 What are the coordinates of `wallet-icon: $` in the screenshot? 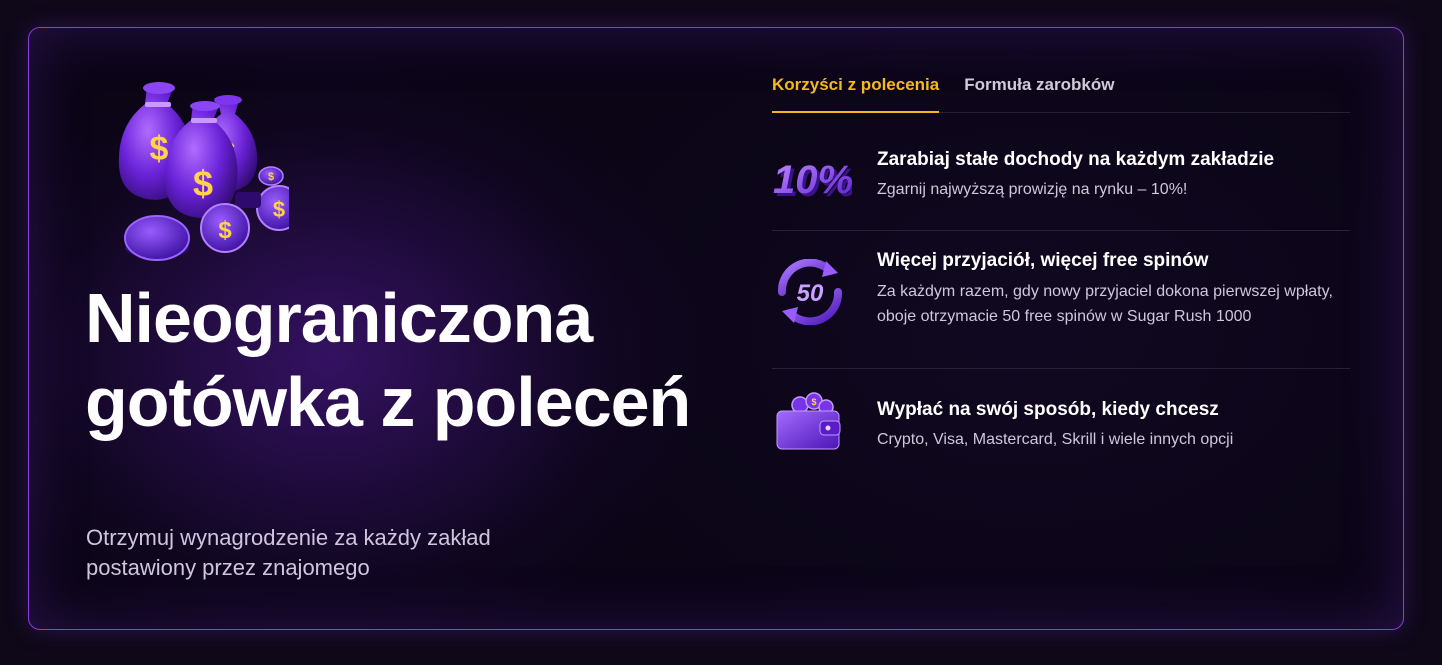 It's located at (812, 423).